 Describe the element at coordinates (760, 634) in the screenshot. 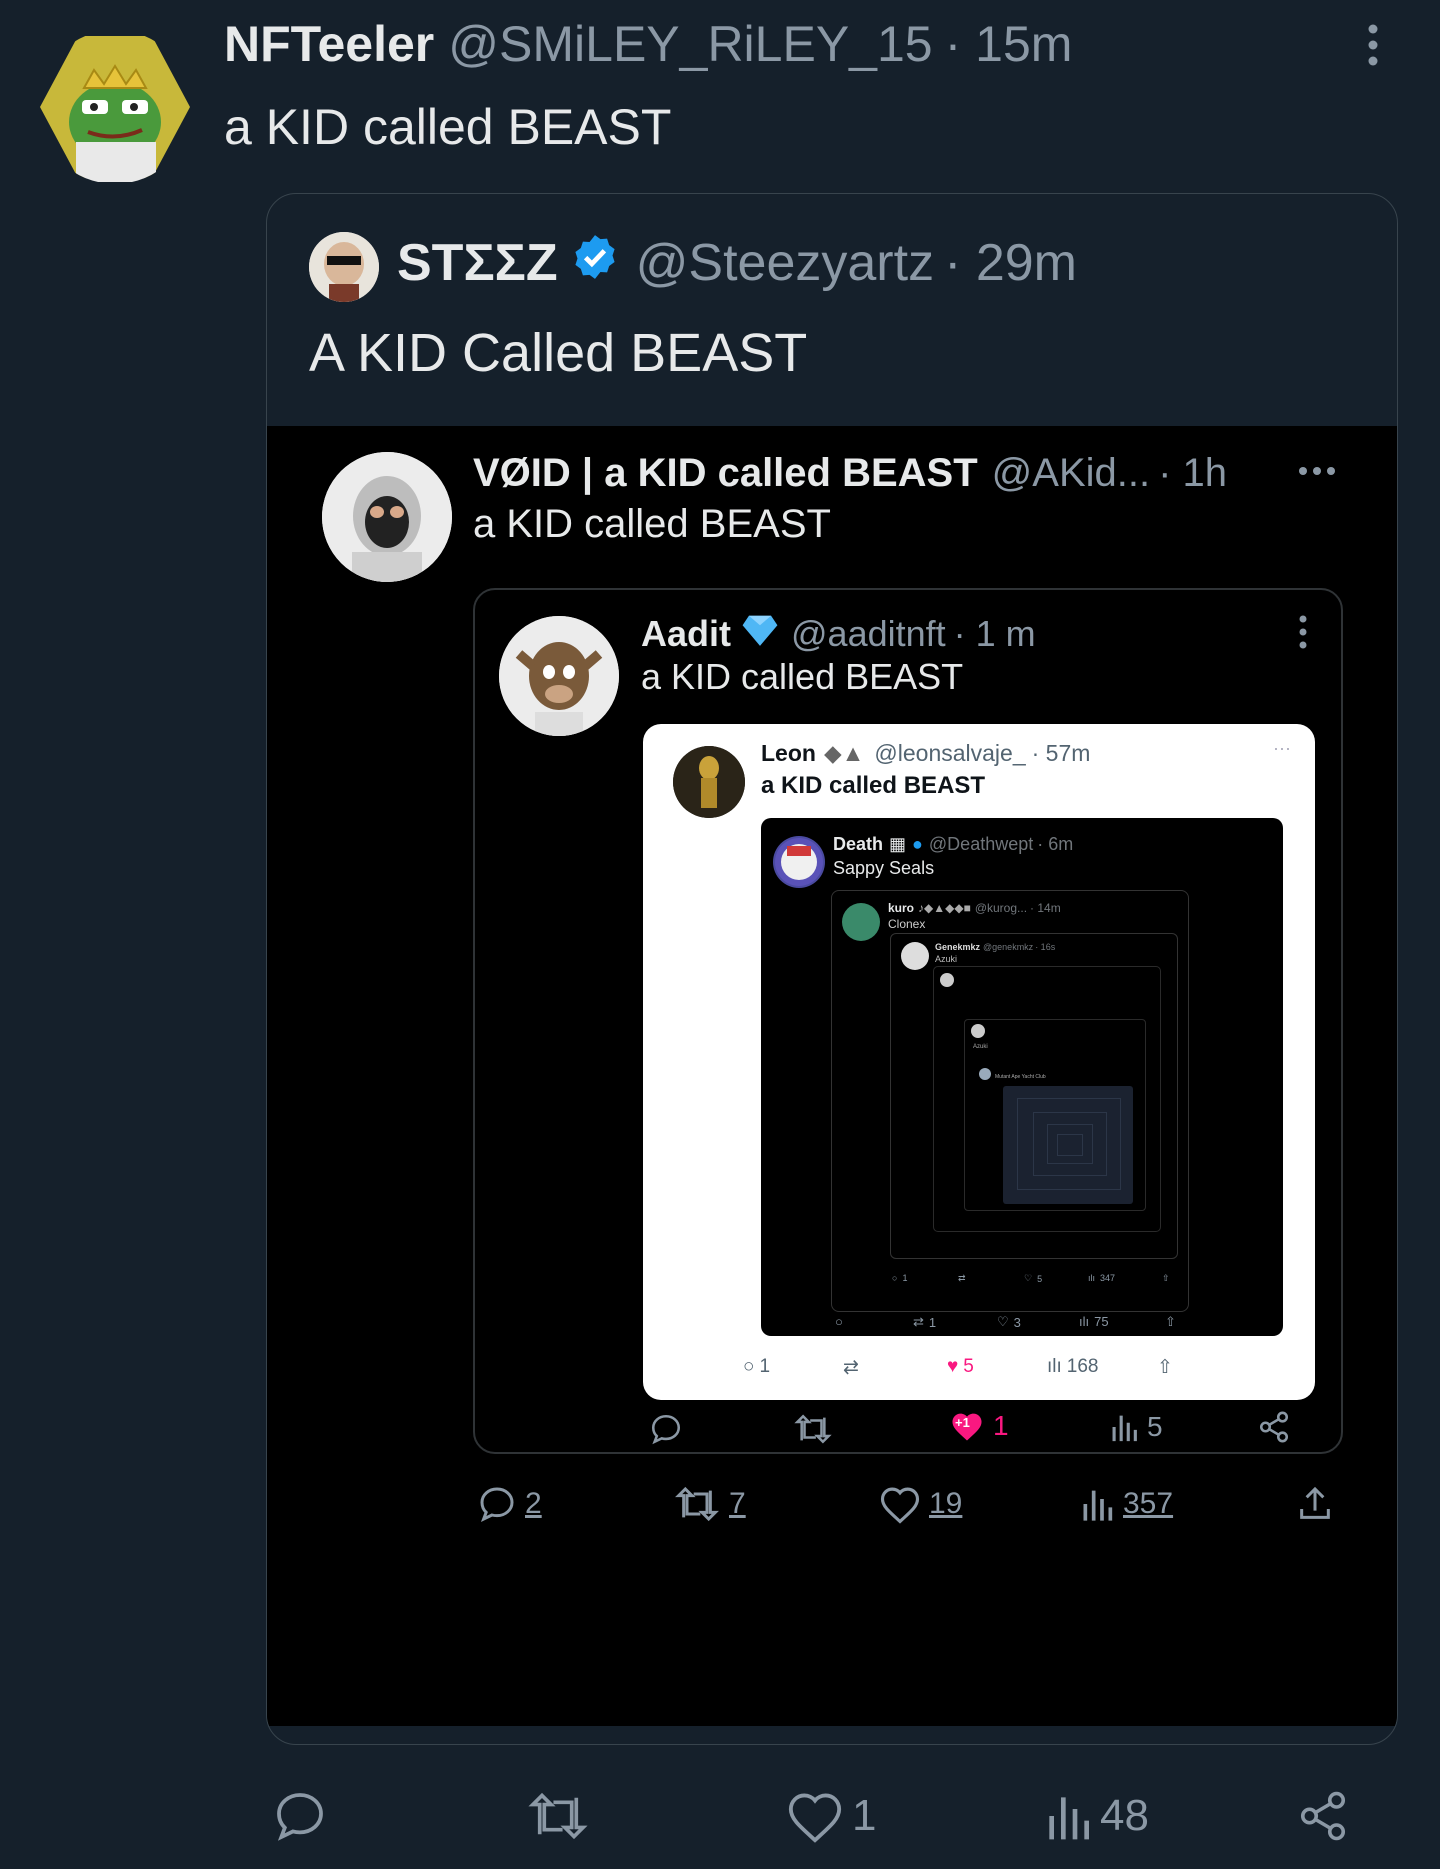

I see `diamond-icon` at that location.